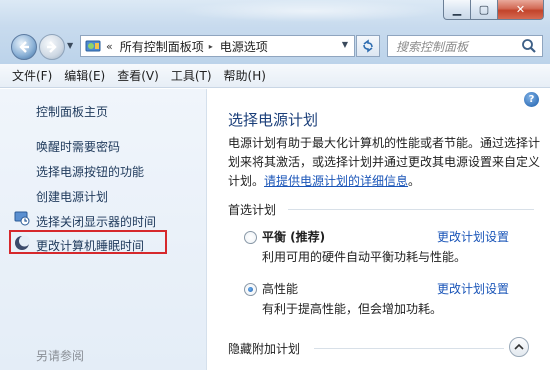 The height and width of the screenshot is (370, 550). What do you see at coordinates (364, 257) in the screenshot?
I see `plan-balanced-desc: 利用可用的硬件自动平衡功耗与性能。` at bounding box center [364, 257].